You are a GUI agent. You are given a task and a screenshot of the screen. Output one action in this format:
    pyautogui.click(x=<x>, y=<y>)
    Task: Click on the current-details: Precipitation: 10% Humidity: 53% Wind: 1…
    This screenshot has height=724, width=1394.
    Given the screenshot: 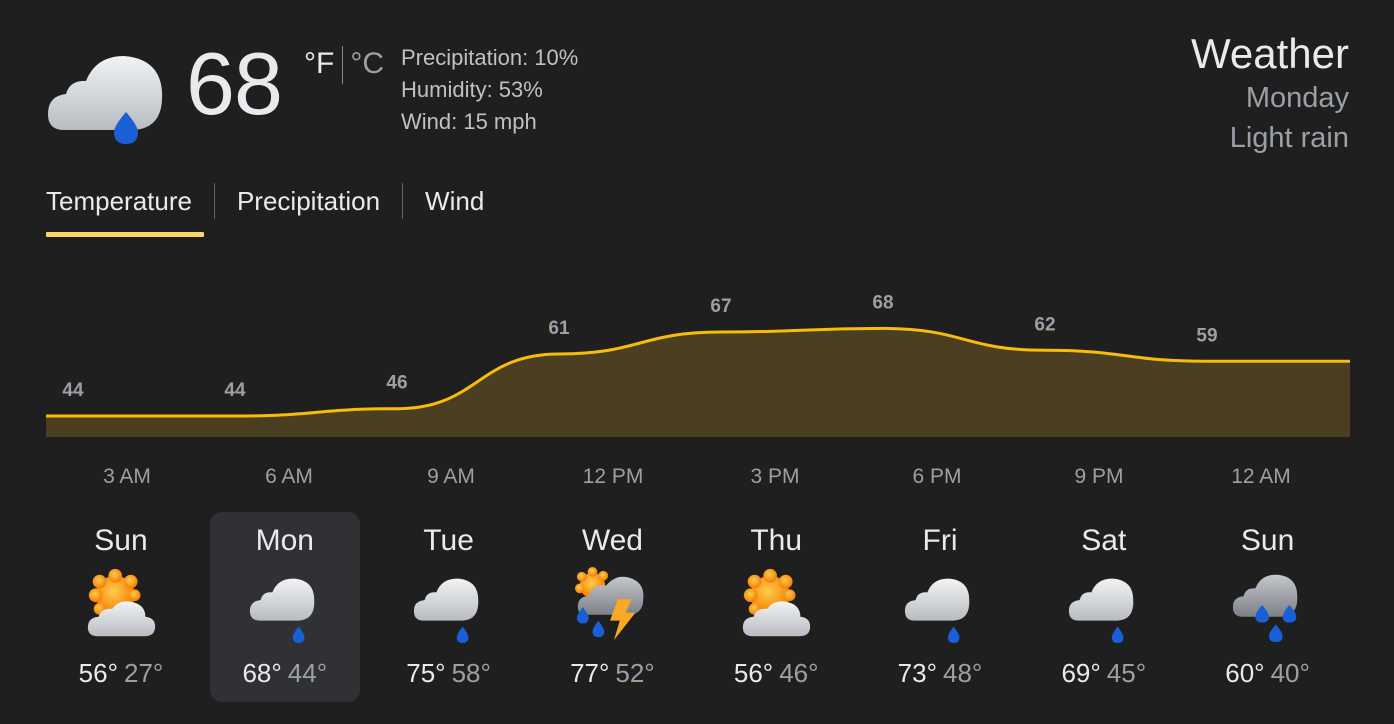 What is the action you would take?
    pyautogui.click(x=489, y=90)
    